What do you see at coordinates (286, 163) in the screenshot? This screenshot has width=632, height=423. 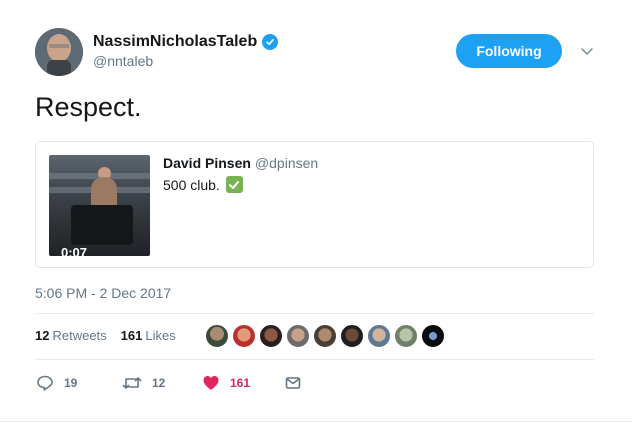 I see `quoted-author-handle: @dpinsen` at bounding box center [286, 163].